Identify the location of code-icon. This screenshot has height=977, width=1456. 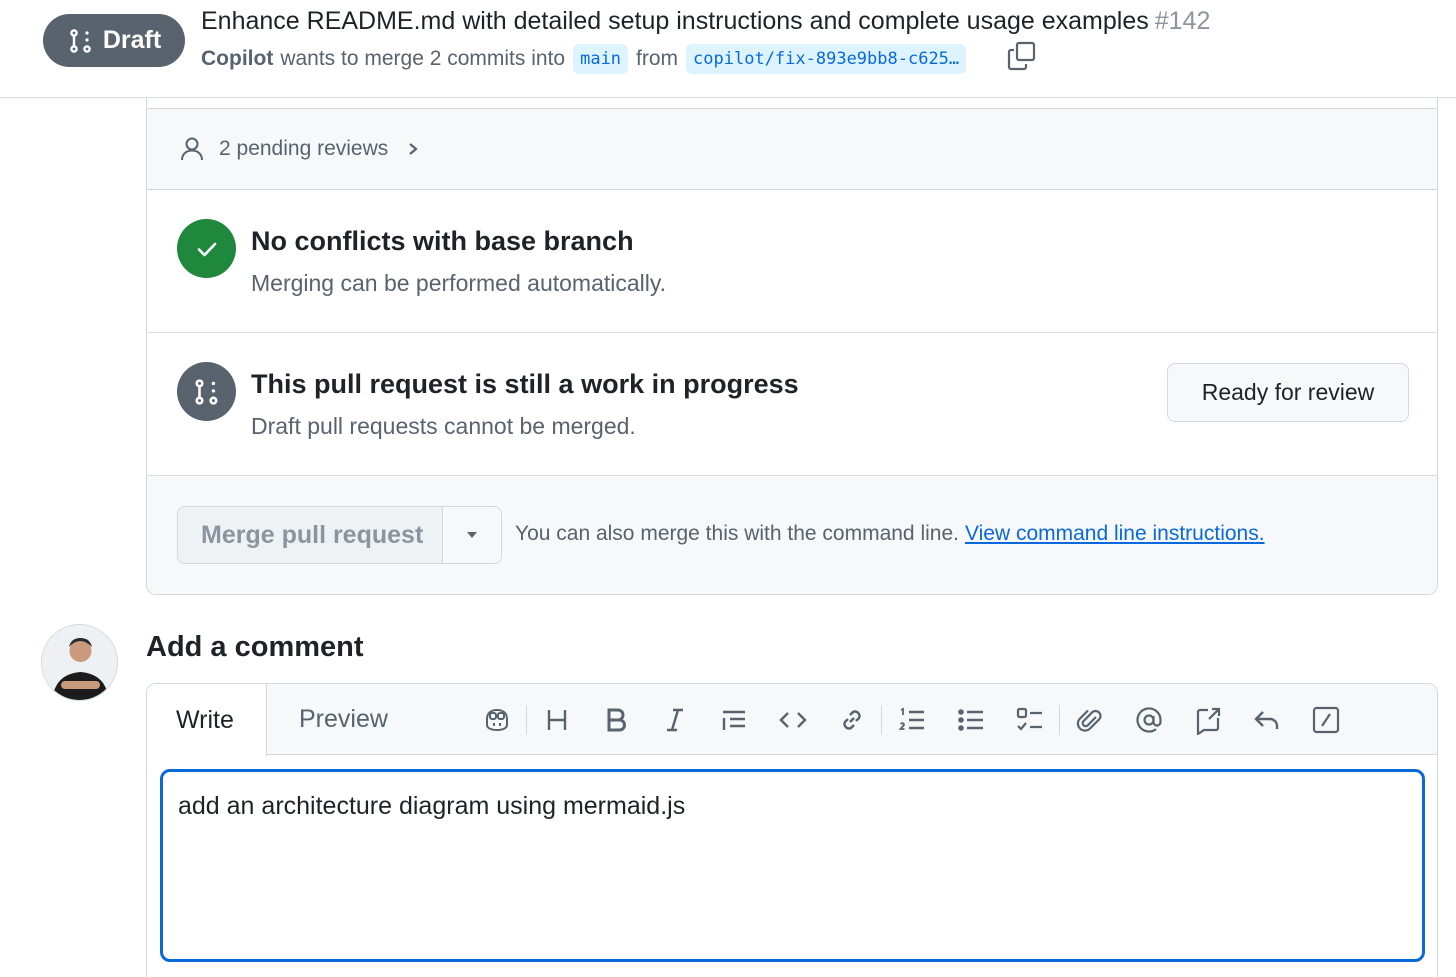
(792, 719).